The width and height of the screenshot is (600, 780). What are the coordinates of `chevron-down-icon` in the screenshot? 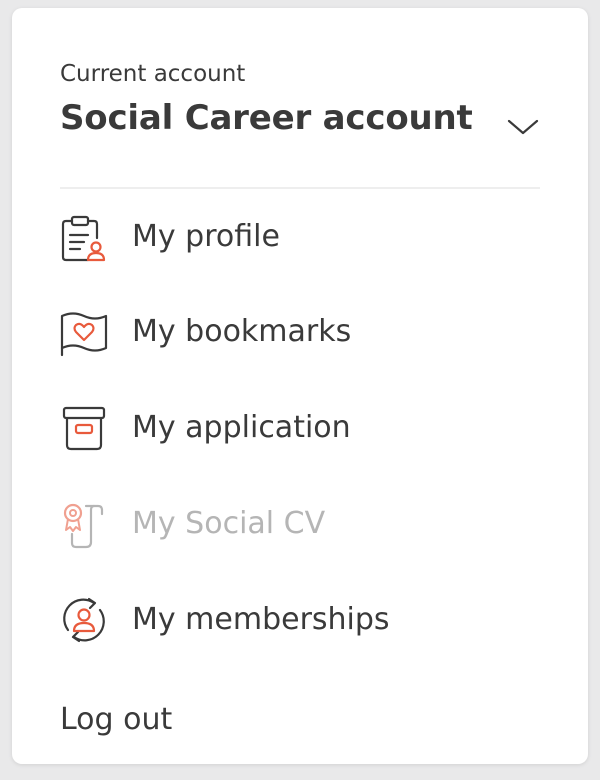 It's located at (523, 126).